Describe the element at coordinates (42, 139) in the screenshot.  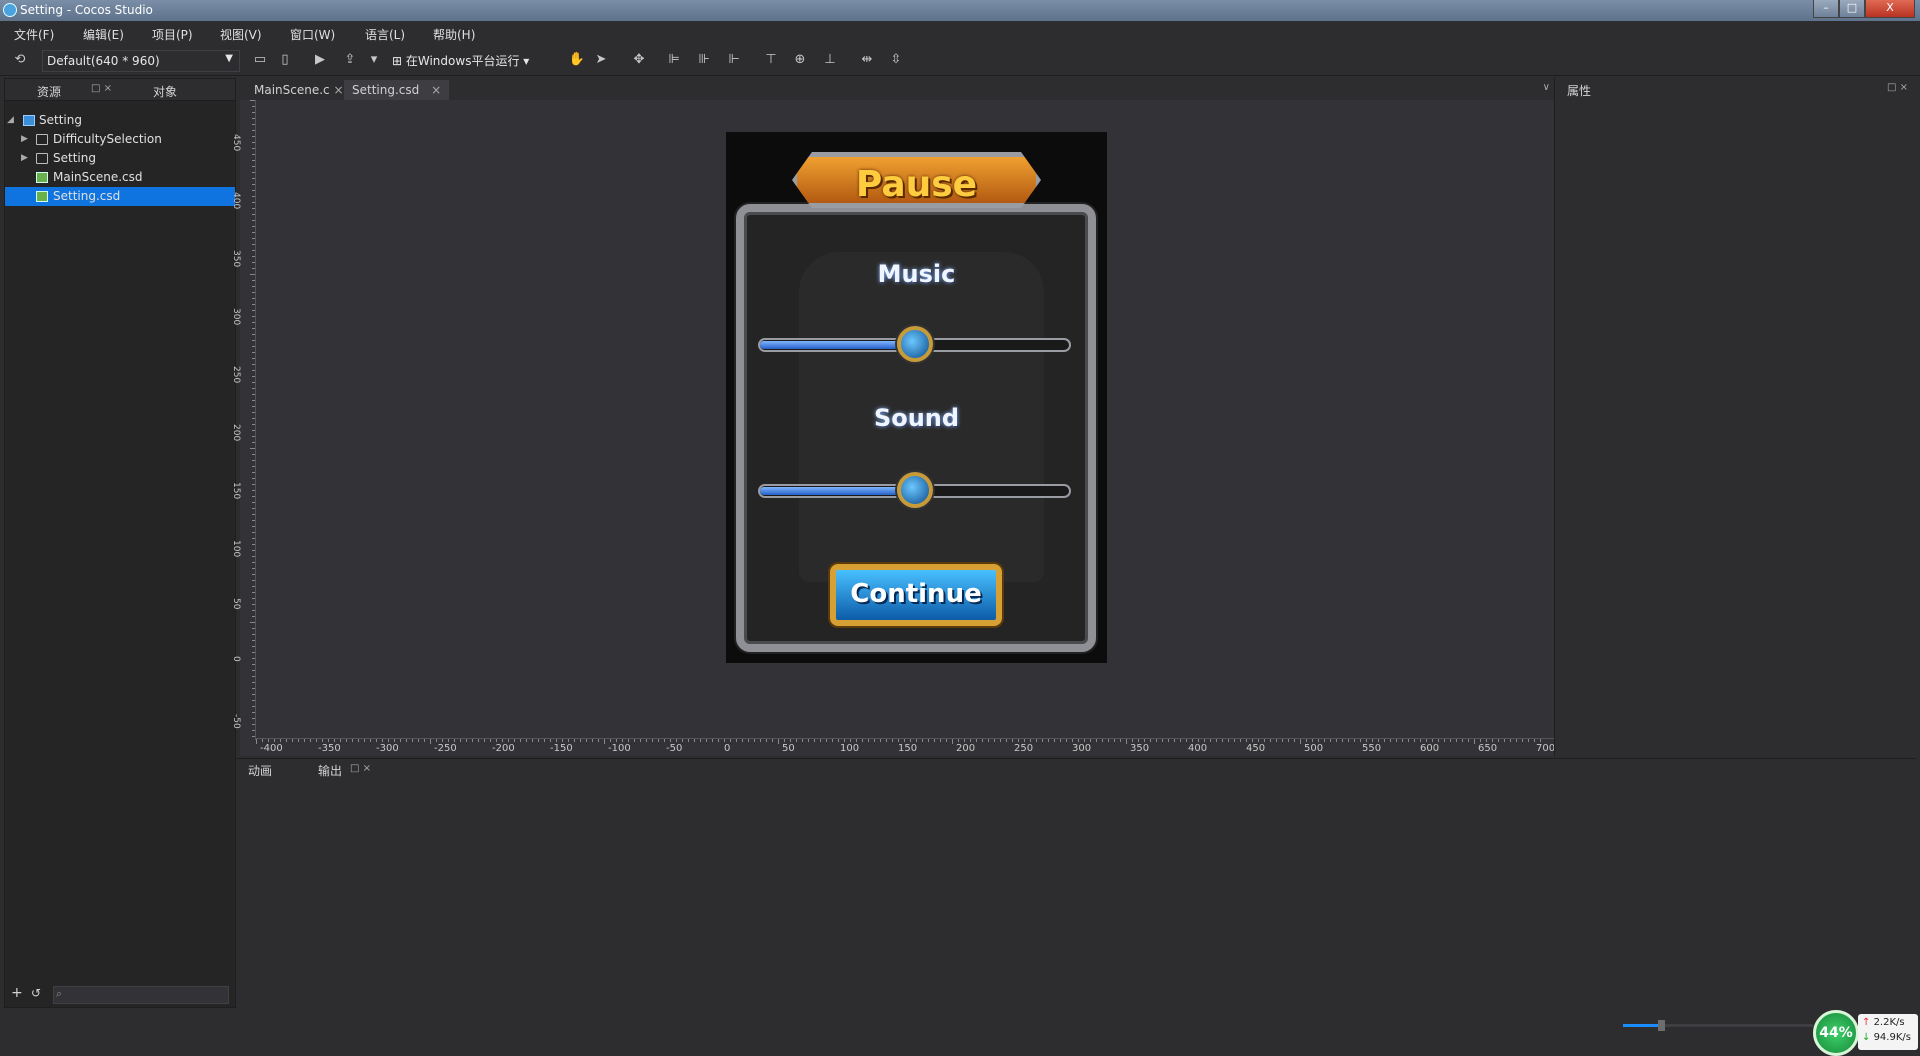
I see `folder-icon` at that location.